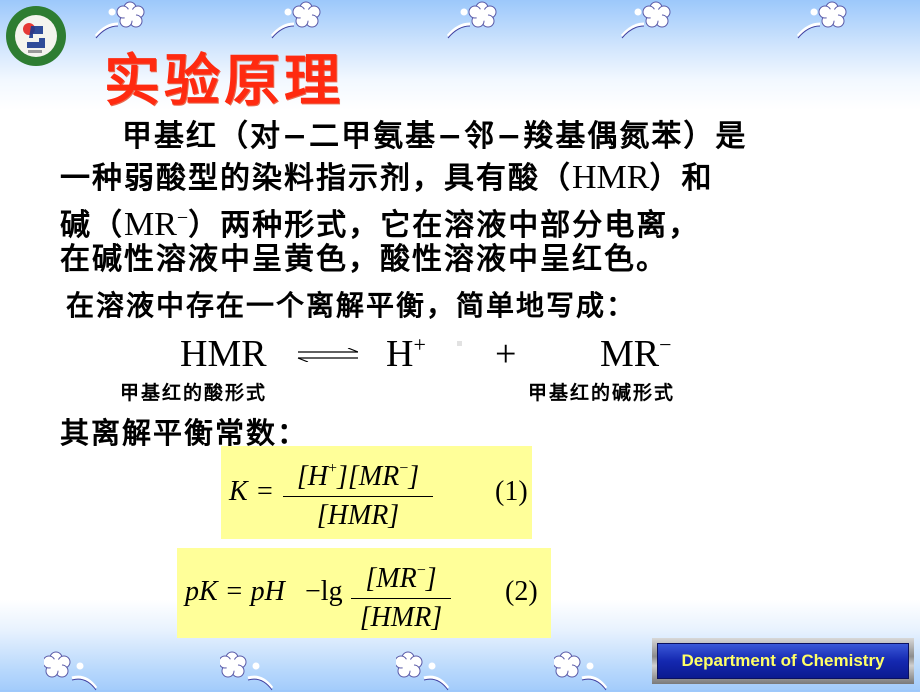 This screenshot has width=920, height=692. What do you see at coordinates (92, 225) in the screenshot?
I see `paragraph-text: 碱（` at bounding box center [92, 225].